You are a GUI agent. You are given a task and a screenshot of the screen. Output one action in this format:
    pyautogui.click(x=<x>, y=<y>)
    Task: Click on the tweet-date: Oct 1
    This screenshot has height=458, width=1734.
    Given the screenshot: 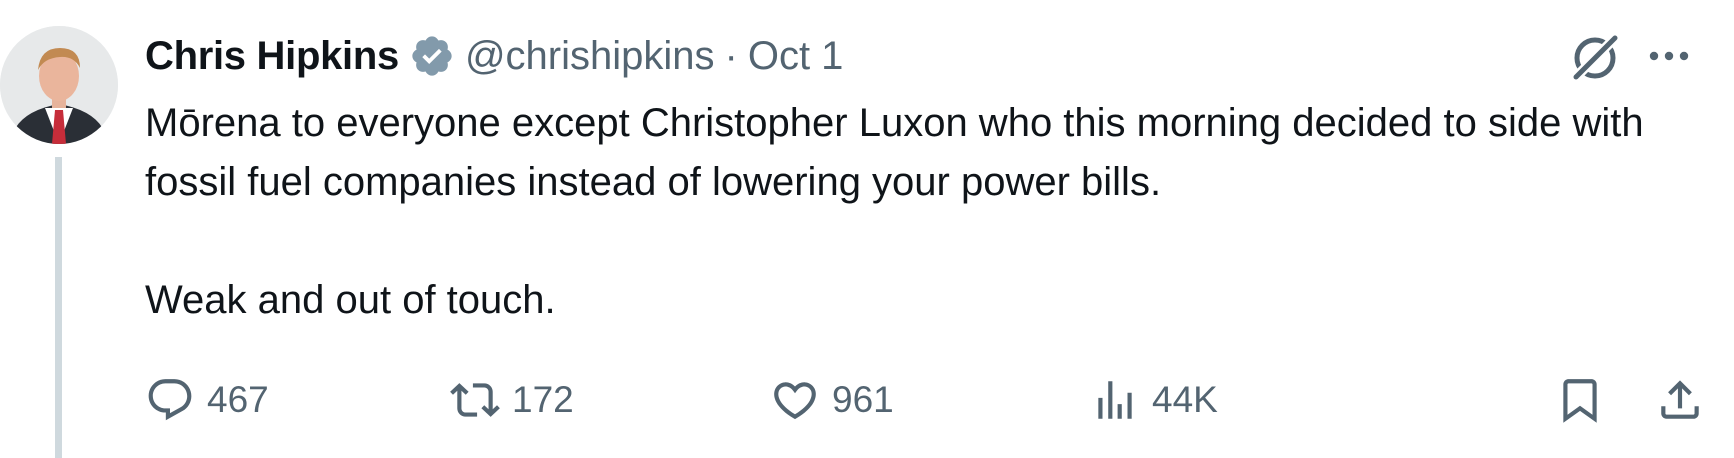 What is the action you would take?
    pyautogui.click(x=796, y=56)
    